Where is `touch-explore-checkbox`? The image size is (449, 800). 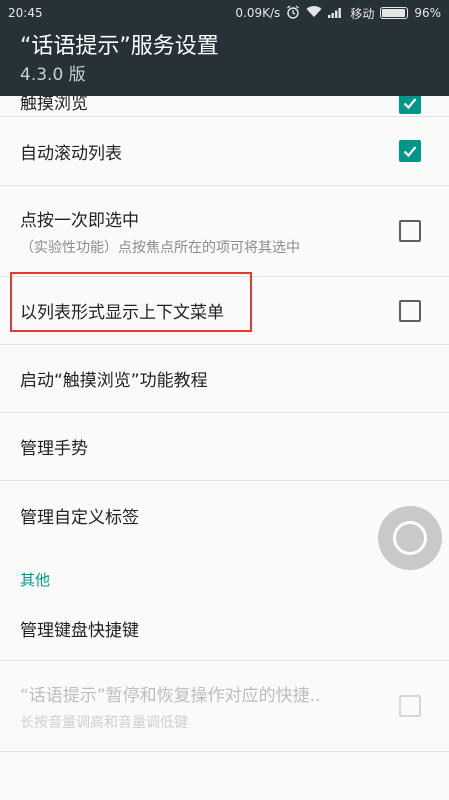
touch-explore-checkbox is located at coordinates (410, 105).